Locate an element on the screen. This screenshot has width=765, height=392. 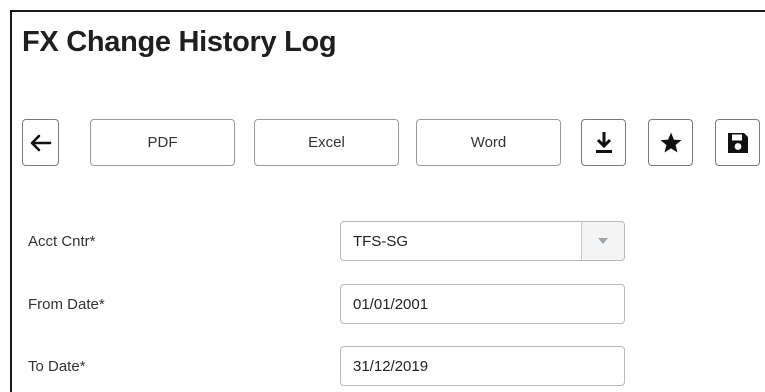
caret-down-icon is located at coordinates (603, 241).